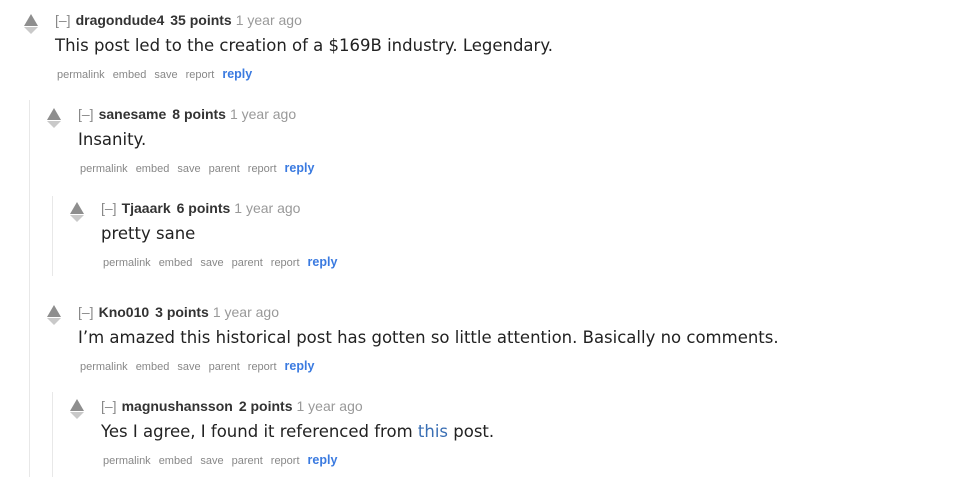 The image size is (972, 477). Describe the element at coordinates (259, 431) in the screenshot. I see `comment-text: Yes I agree, I found it referenced from` at that location.